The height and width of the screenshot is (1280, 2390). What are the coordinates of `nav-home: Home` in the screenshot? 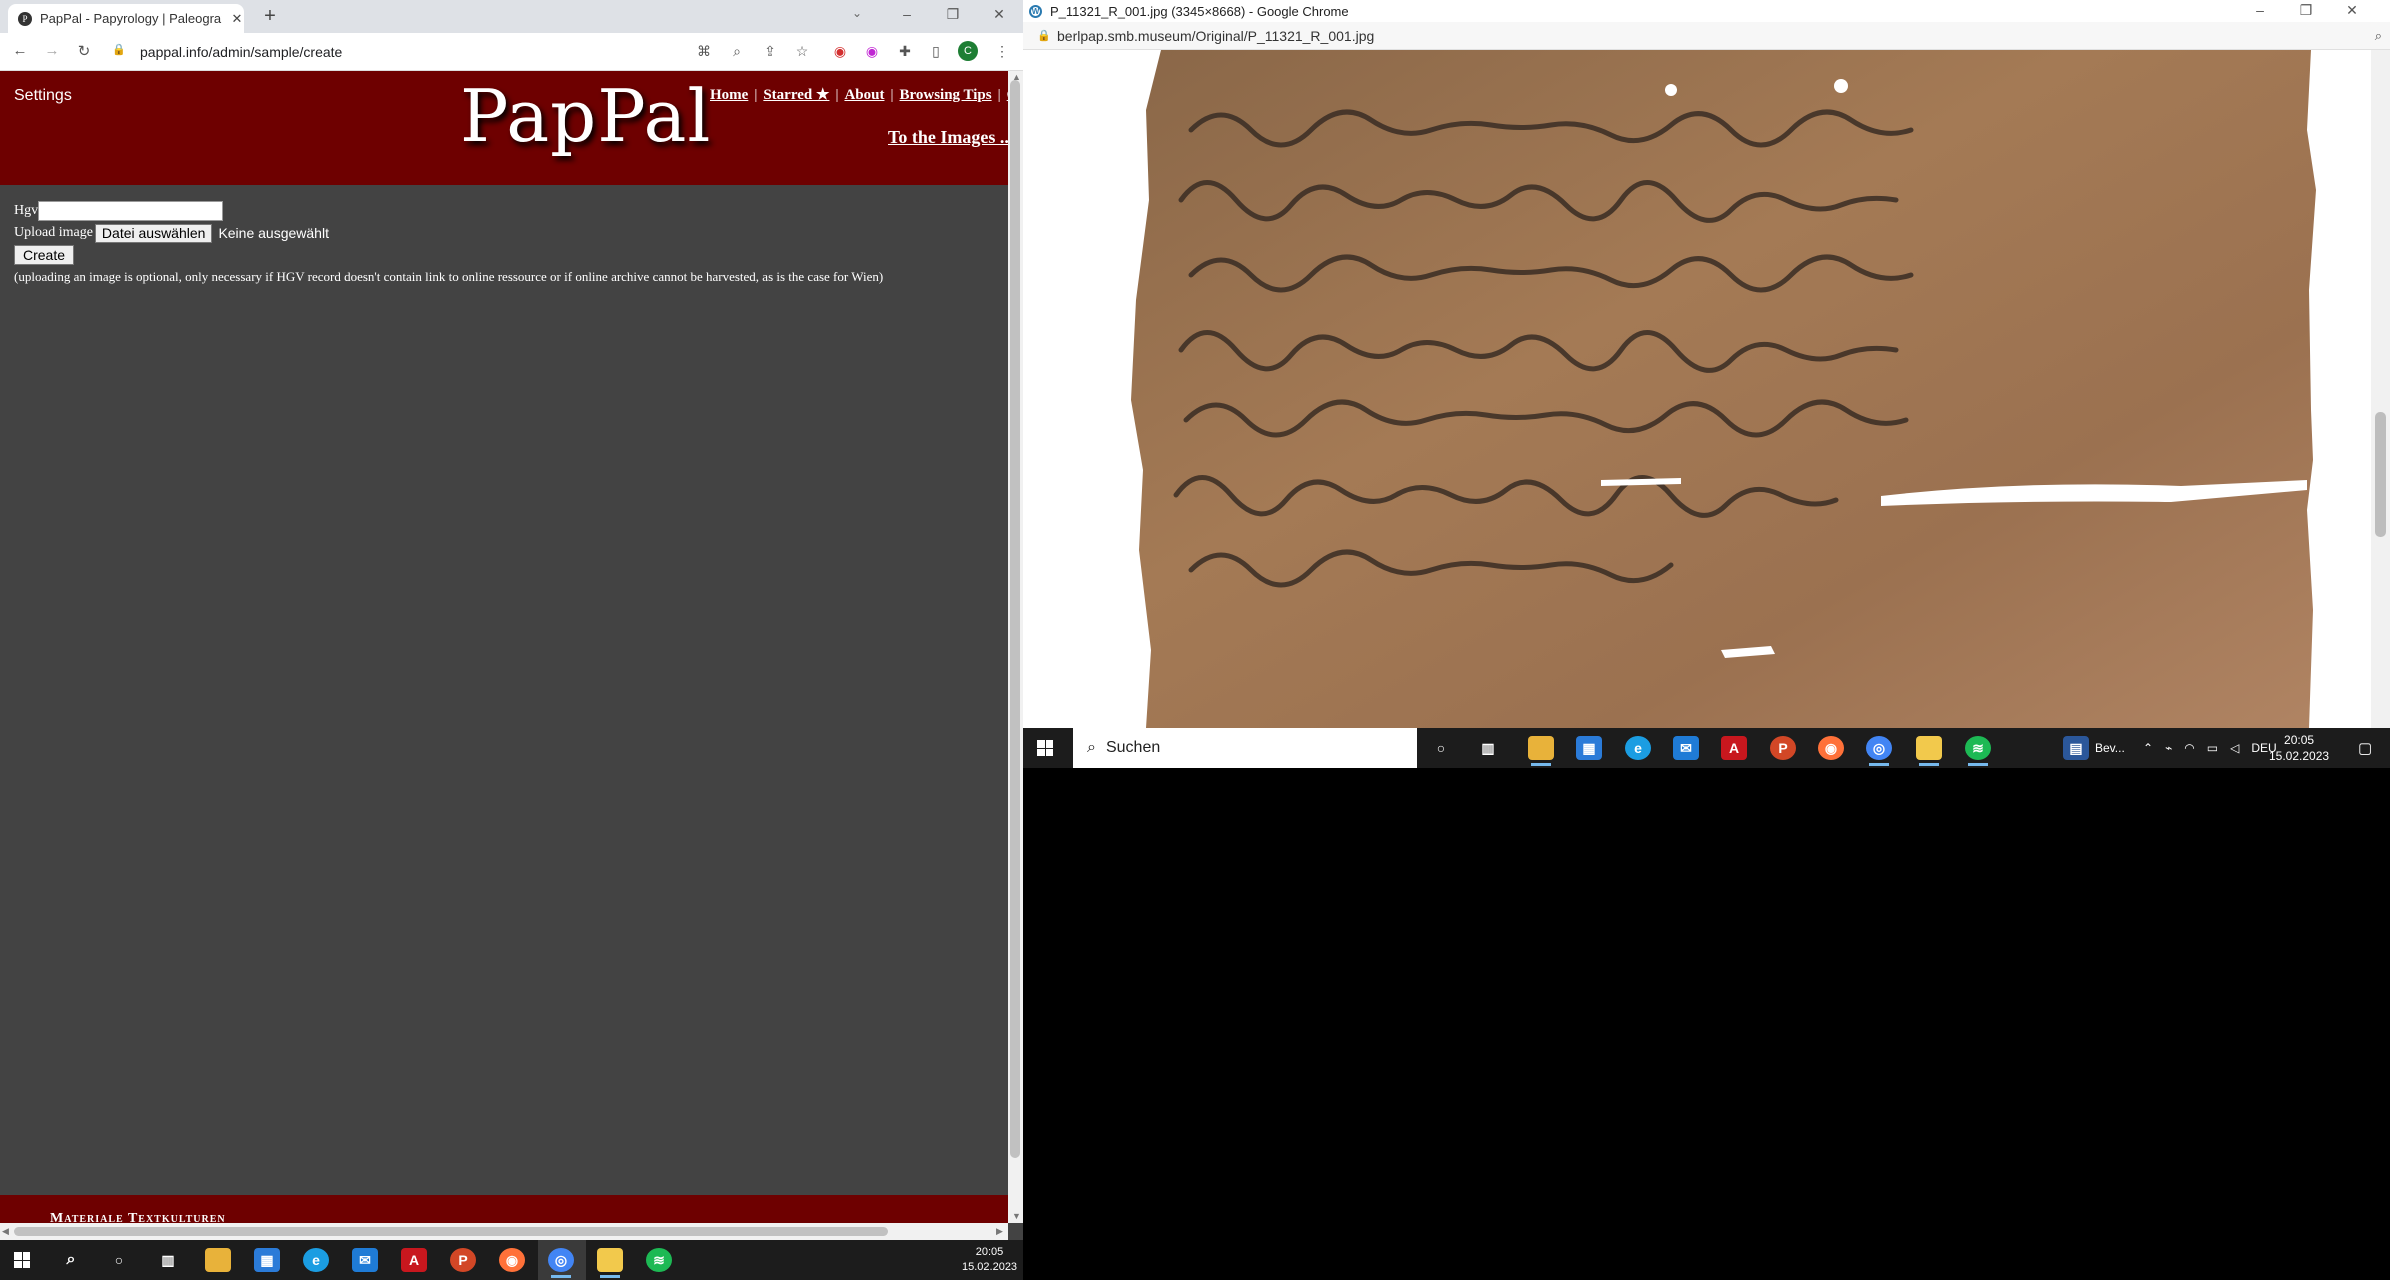 It's located at (729, 95).